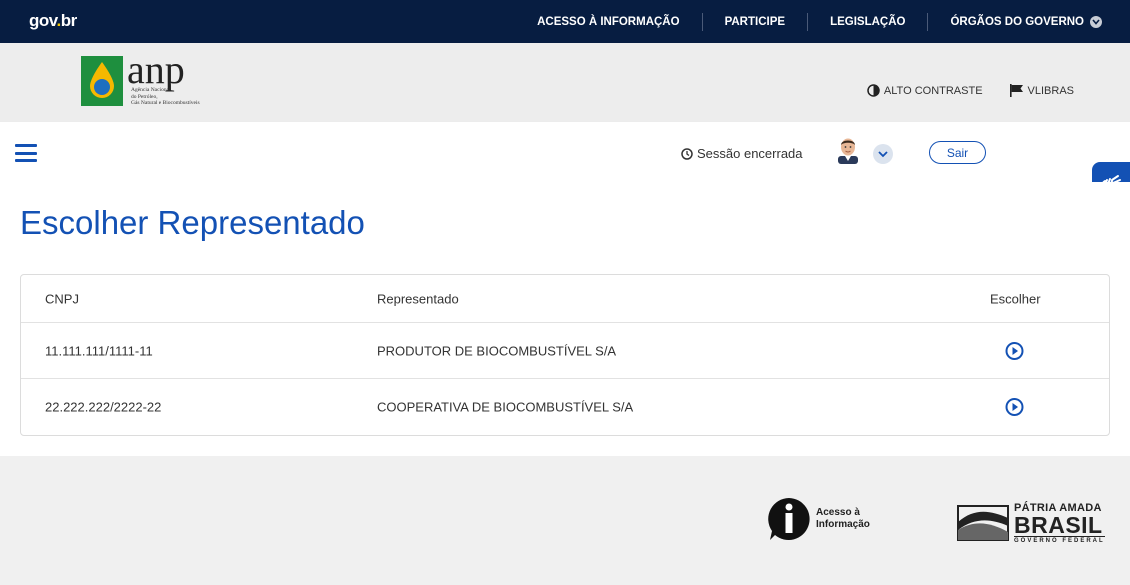 This screenshot has width=1130, height=585. I want to click on session-status: Sessão encerrada, so click(742, 153).